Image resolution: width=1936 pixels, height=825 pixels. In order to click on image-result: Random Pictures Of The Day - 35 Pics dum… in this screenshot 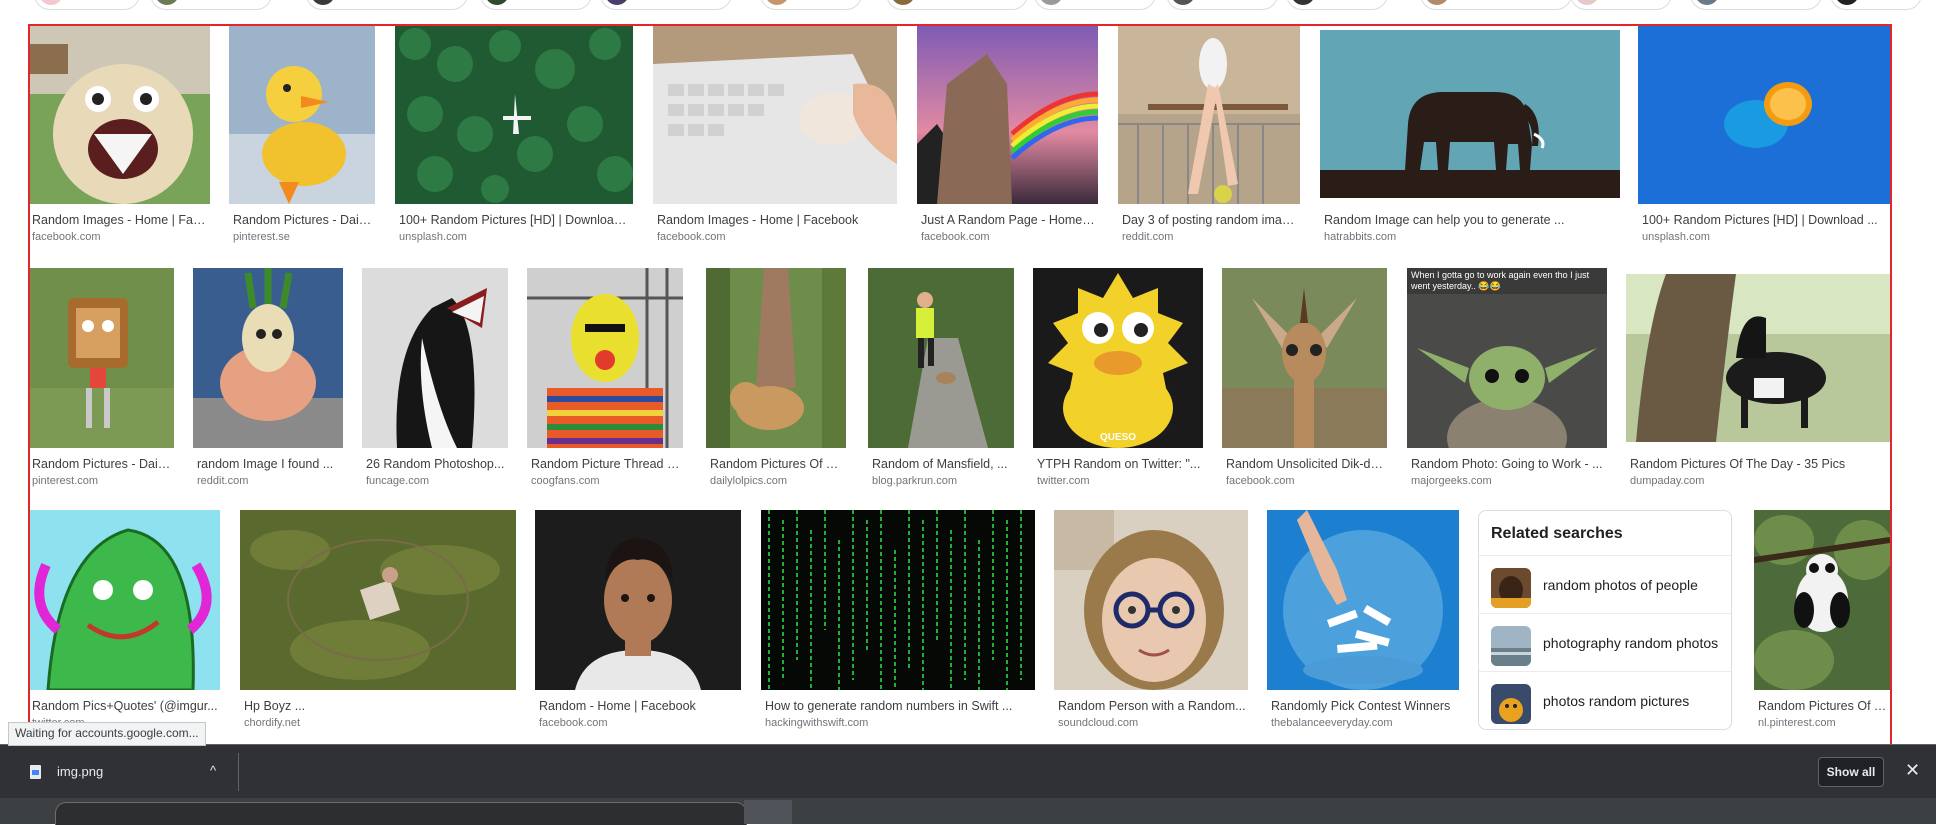, I will do `click(1758, 381)`.